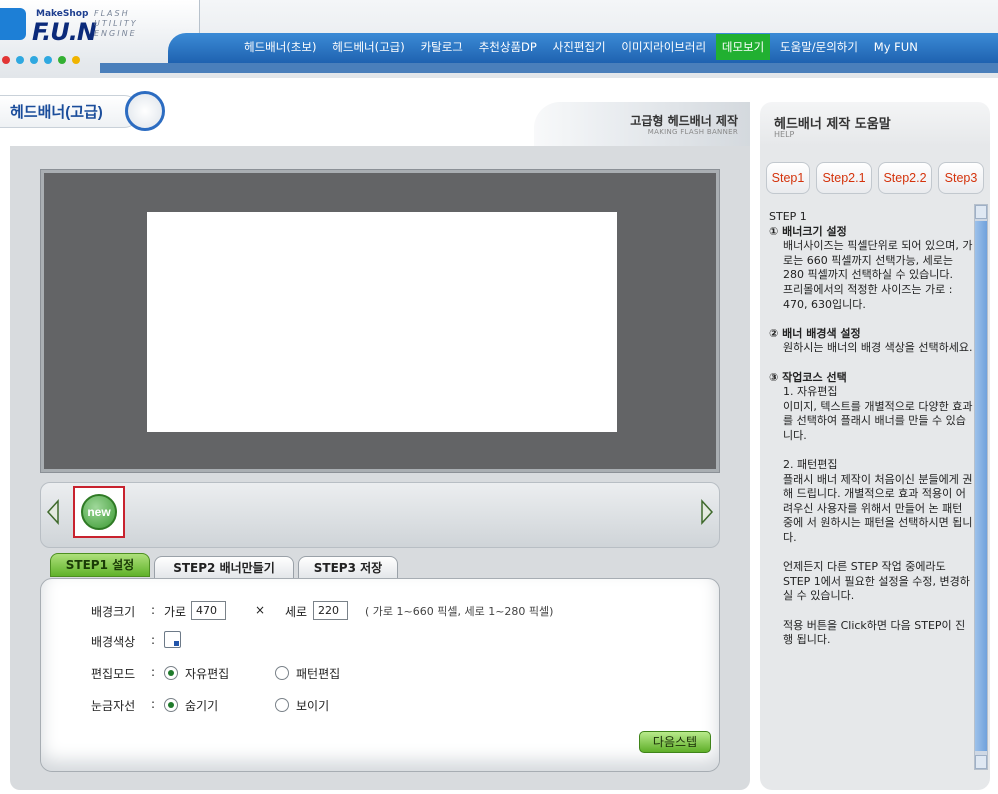 This screenshot has height=794, width=998. I want to click on title-circle-icon, so click(145, 111).